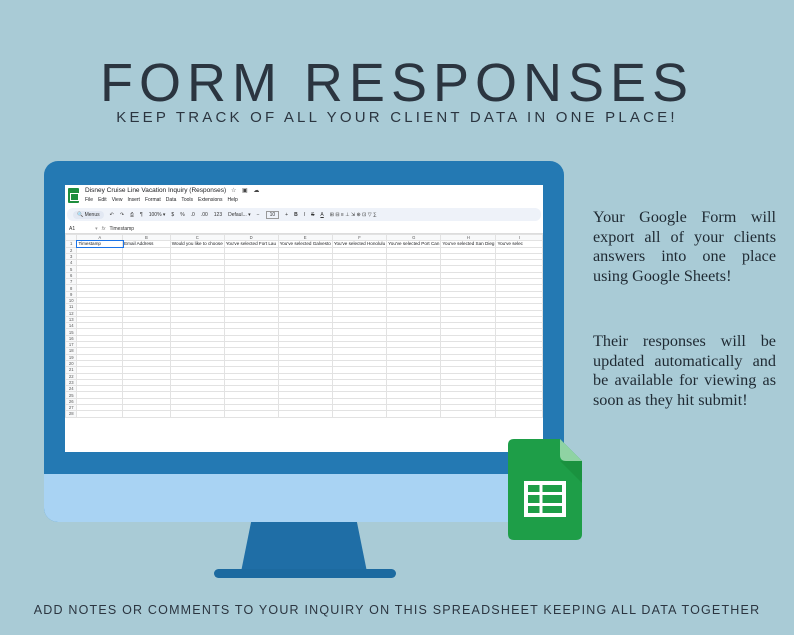 This screenshot has height=635, width=794. What do you see at coordinates (246, 190) in the screenshot?
I see `doc-status-icons: ☆ ▣ ☁` at bounding box center [246, 190].